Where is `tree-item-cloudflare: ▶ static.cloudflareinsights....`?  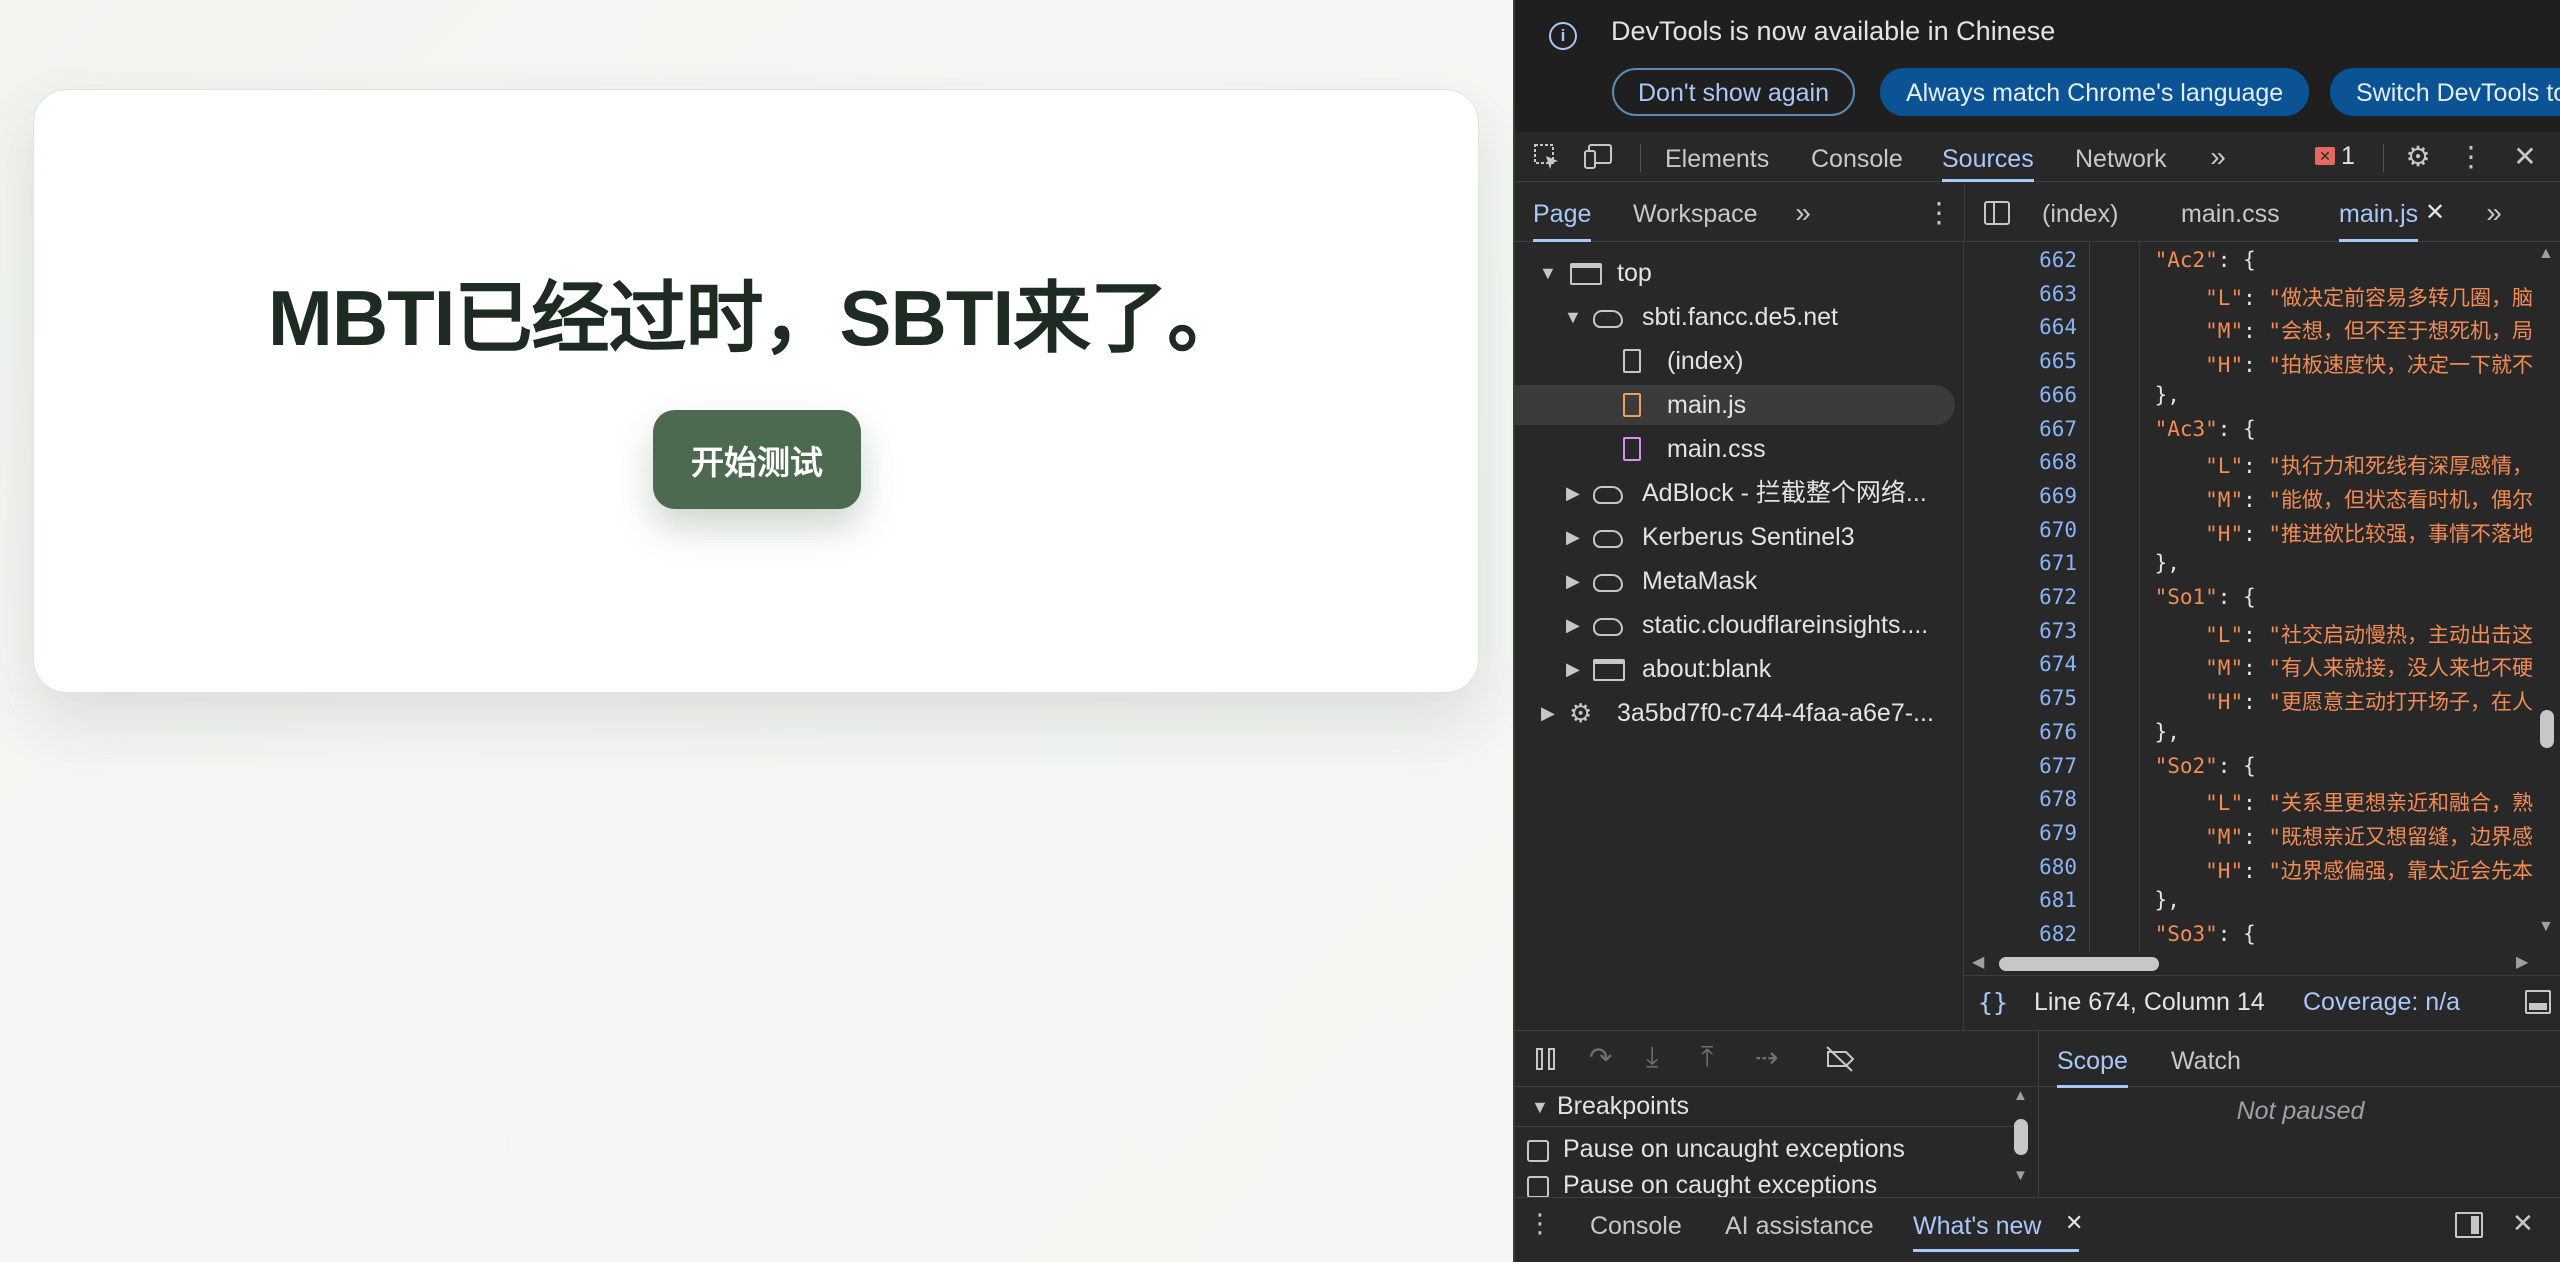 tree-item-cloudflare: ▶ static.cloudflareinsights.... is located at coordinates (1739, 625).